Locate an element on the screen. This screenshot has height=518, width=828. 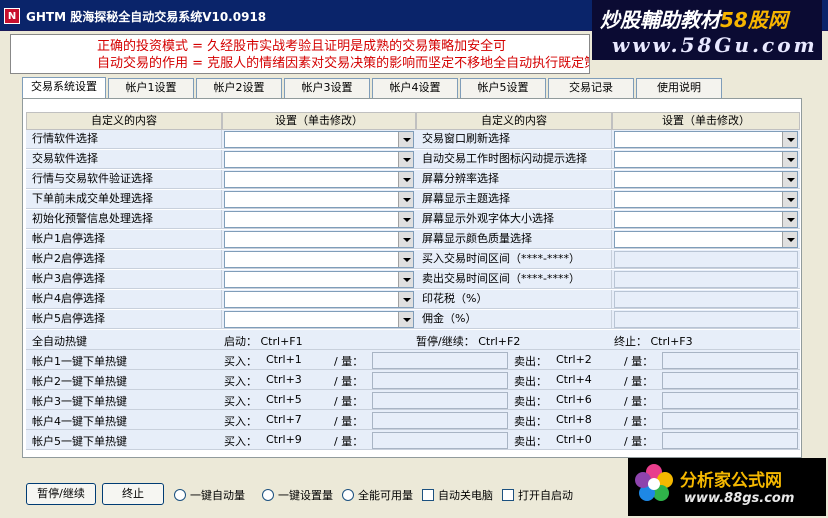
tab-account5: 帐户5设置 is located at coordinates (503, 88).